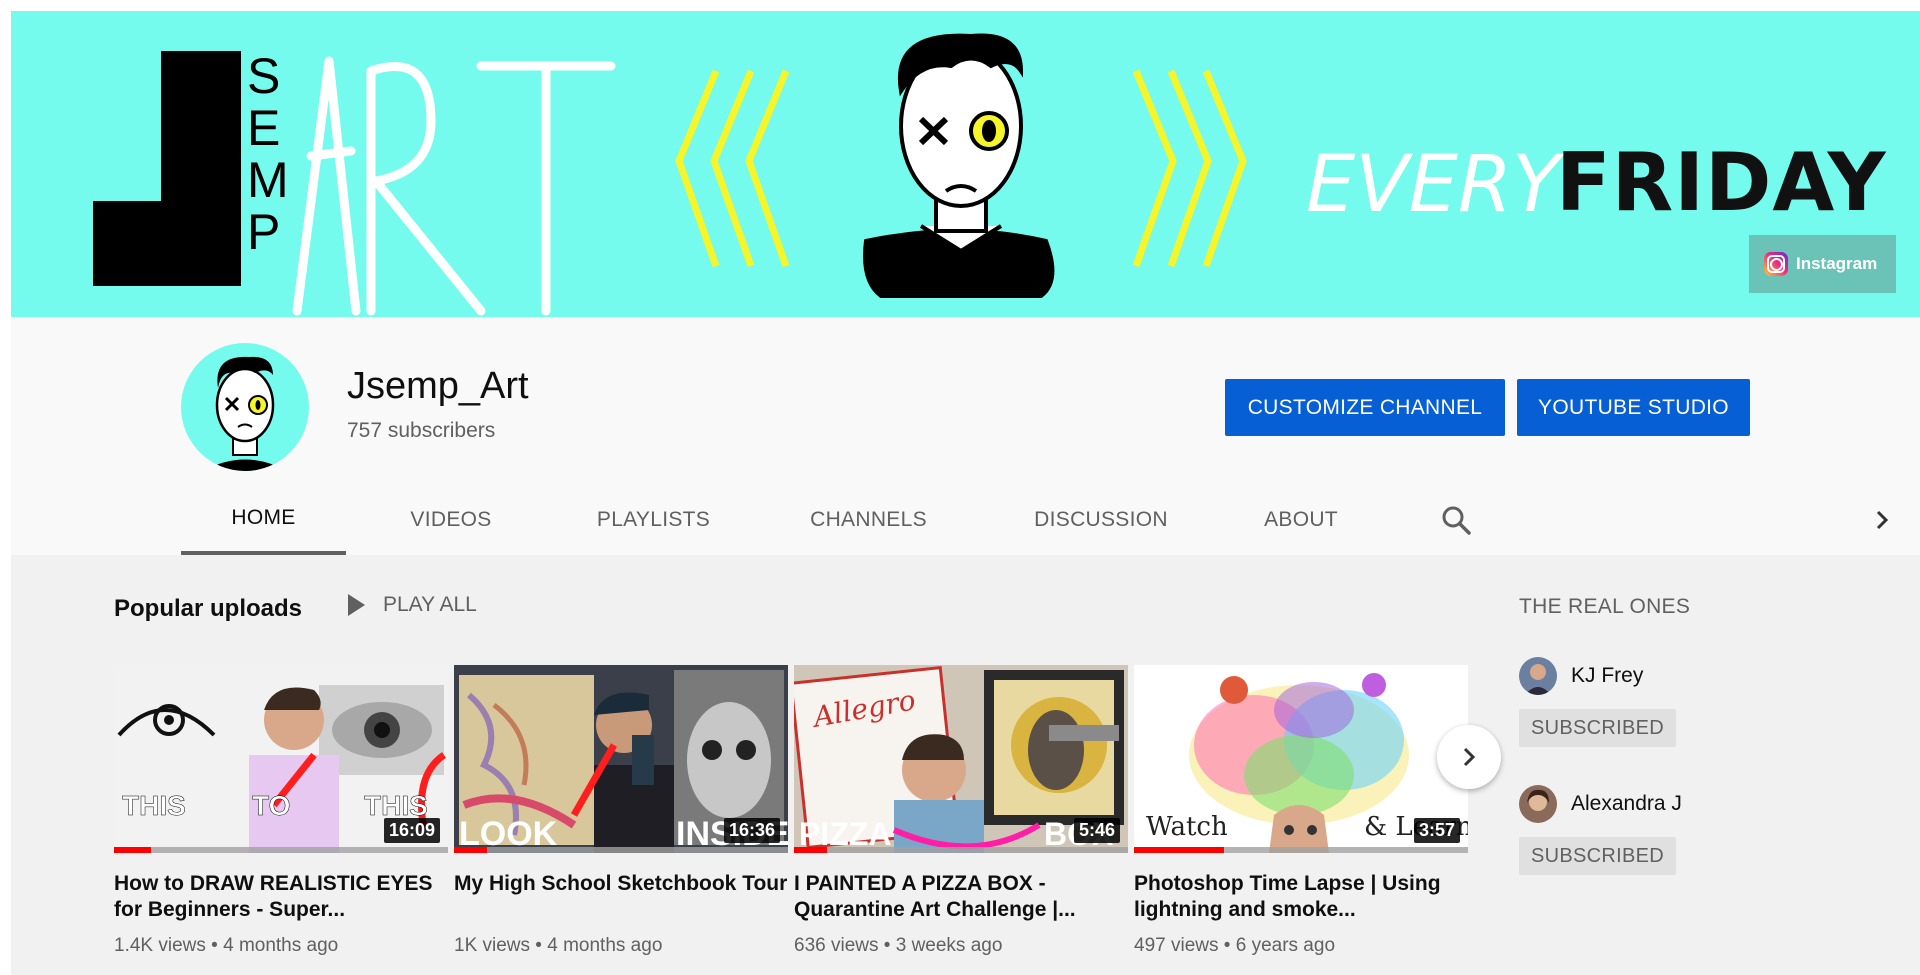  What do you see at coordinates (430, 604) in the screenshot?
I see `play-all-label: PLAY ALL` at bounding box center [430, 604].